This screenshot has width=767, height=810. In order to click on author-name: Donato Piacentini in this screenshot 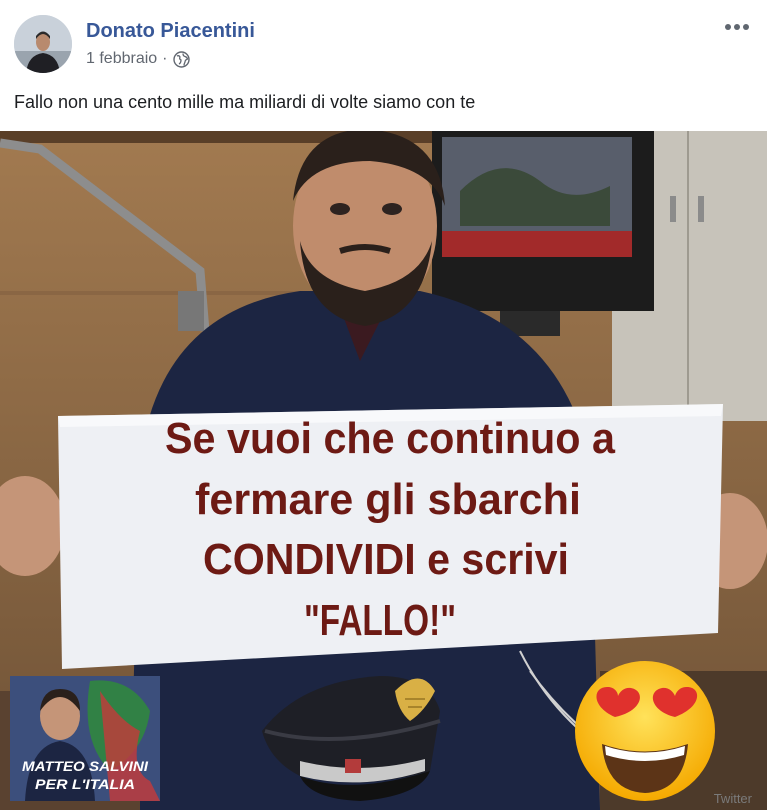, I will do `click(170, 31)`.